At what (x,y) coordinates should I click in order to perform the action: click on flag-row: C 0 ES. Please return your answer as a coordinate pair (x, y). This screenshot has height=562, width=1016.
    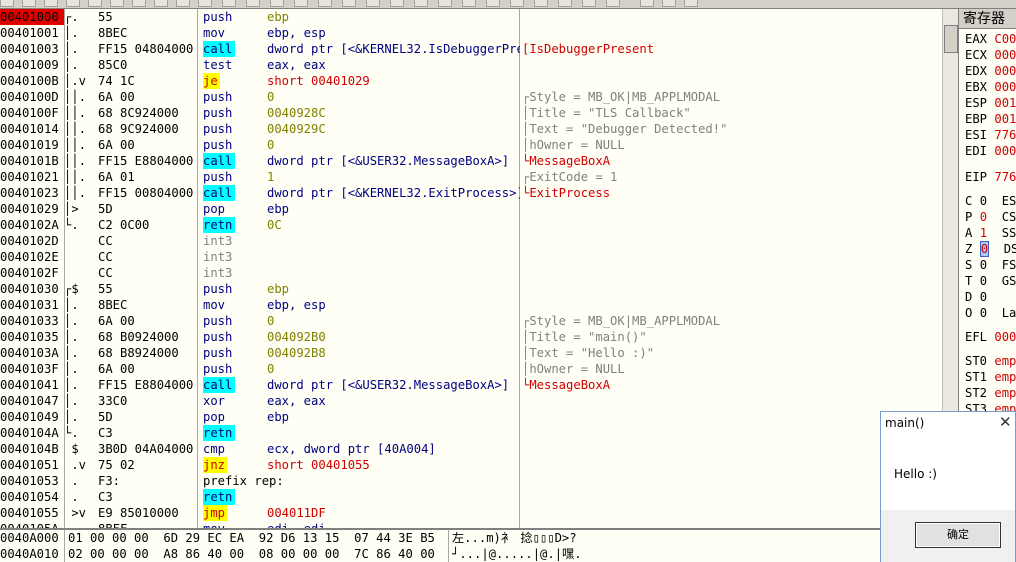
    Looking at the image, I should click on (990, 201).